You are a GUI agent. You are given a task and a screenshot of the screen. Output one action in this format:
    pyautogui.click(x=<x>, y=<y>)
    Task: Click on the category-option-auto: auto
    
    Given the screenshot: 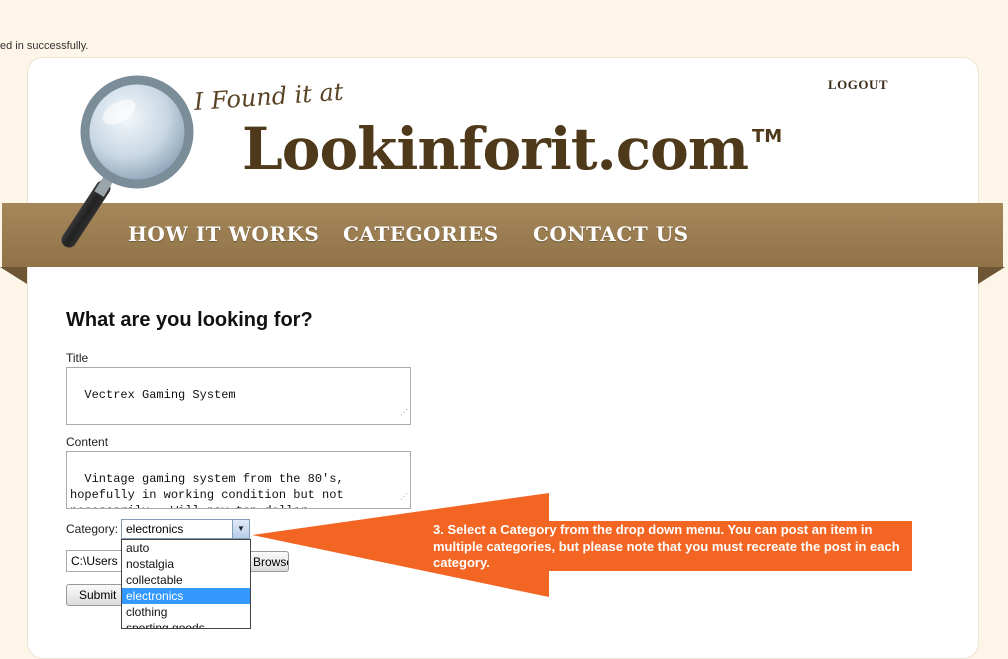 What is the action you would take?
    pyautogui.click(x=186, y=548)
    